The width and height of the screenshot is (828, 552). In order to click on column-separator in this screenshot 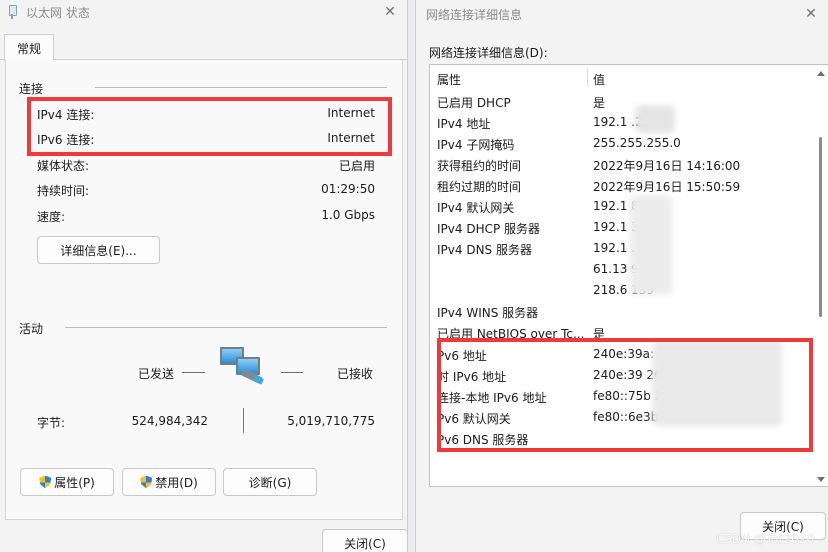, I will do `click(587, 77)`.